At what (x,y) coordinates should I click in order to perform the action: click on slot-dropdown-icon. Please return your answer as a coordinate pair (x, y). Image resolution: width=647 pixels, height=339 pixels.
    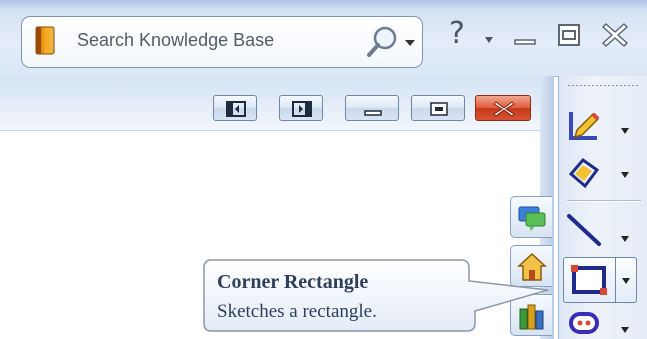
    Looking at the image, I should click on (625, 330).